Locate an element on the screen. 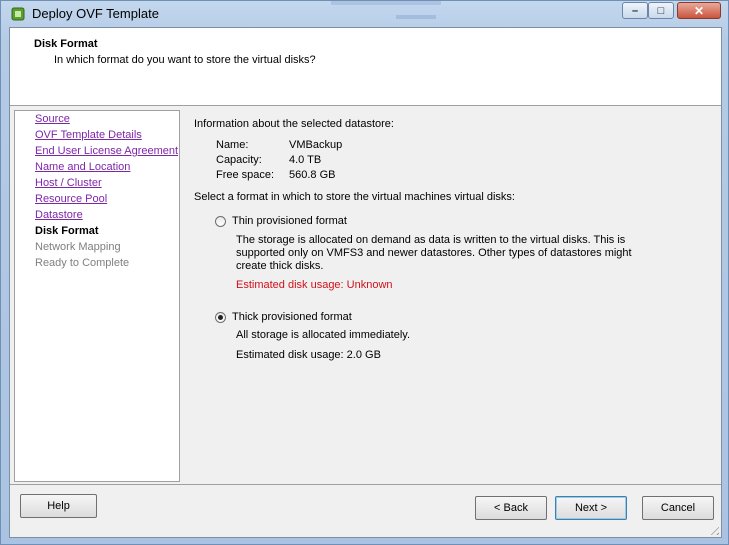 The image size is (729, 545). resize-grip-icon is located at coordinates (713, 529).